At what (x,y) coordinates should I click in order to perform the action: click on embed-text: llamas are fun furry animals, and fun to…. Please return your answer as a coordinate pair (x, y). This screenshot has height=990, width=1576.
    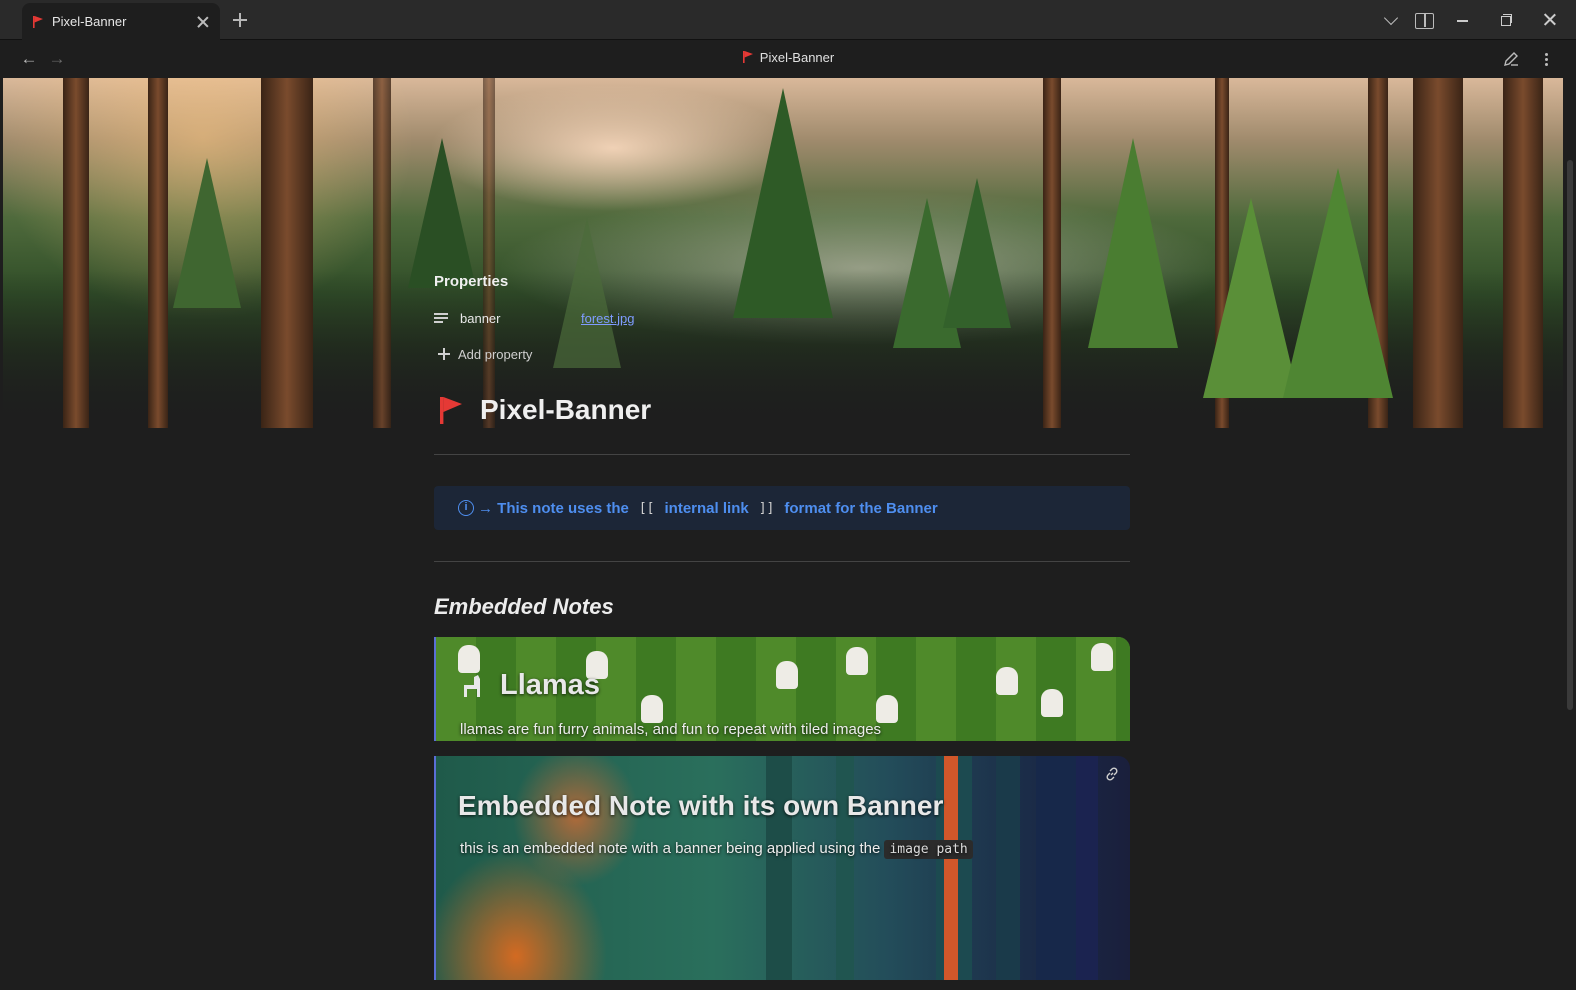
    Looking at the image, I should click on (671, 729).